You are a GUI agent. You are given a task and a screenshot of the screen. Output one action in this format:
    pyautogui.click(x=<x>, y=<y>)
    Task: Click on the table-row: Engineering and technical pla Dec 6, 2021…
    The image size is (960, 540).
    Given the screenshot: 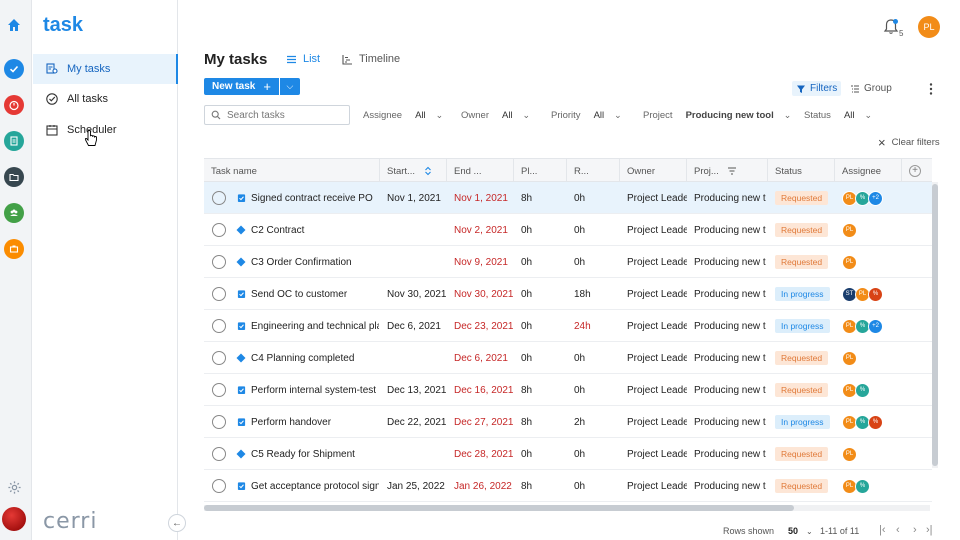 What is the action you would take?
    pyautogui.click(x=568, y=326)
    